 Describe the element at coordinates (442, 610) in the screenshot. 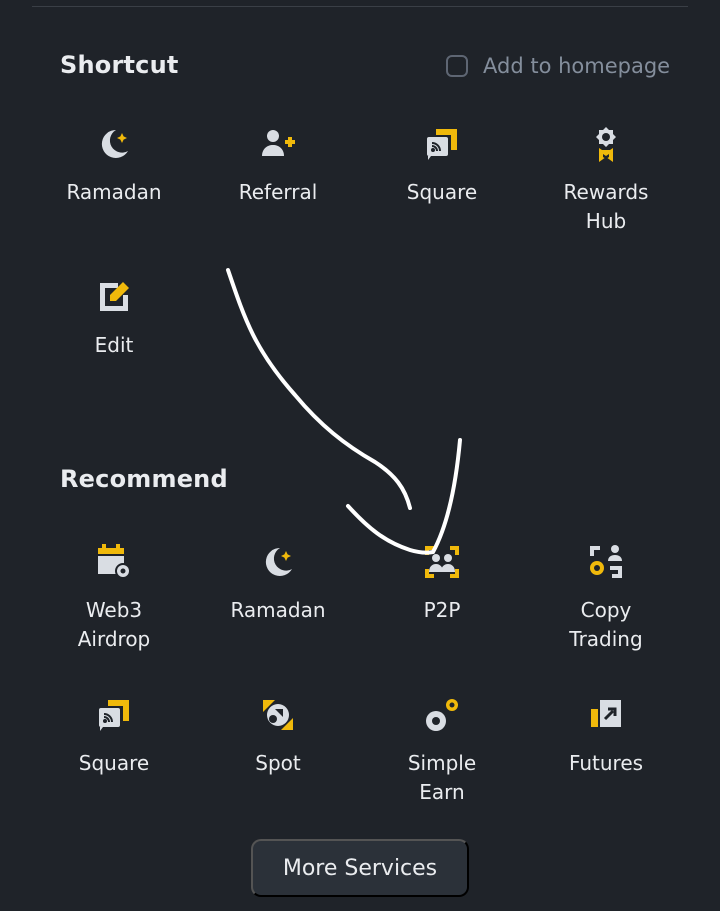

I see `recommend-item-label: P2P` at that location.